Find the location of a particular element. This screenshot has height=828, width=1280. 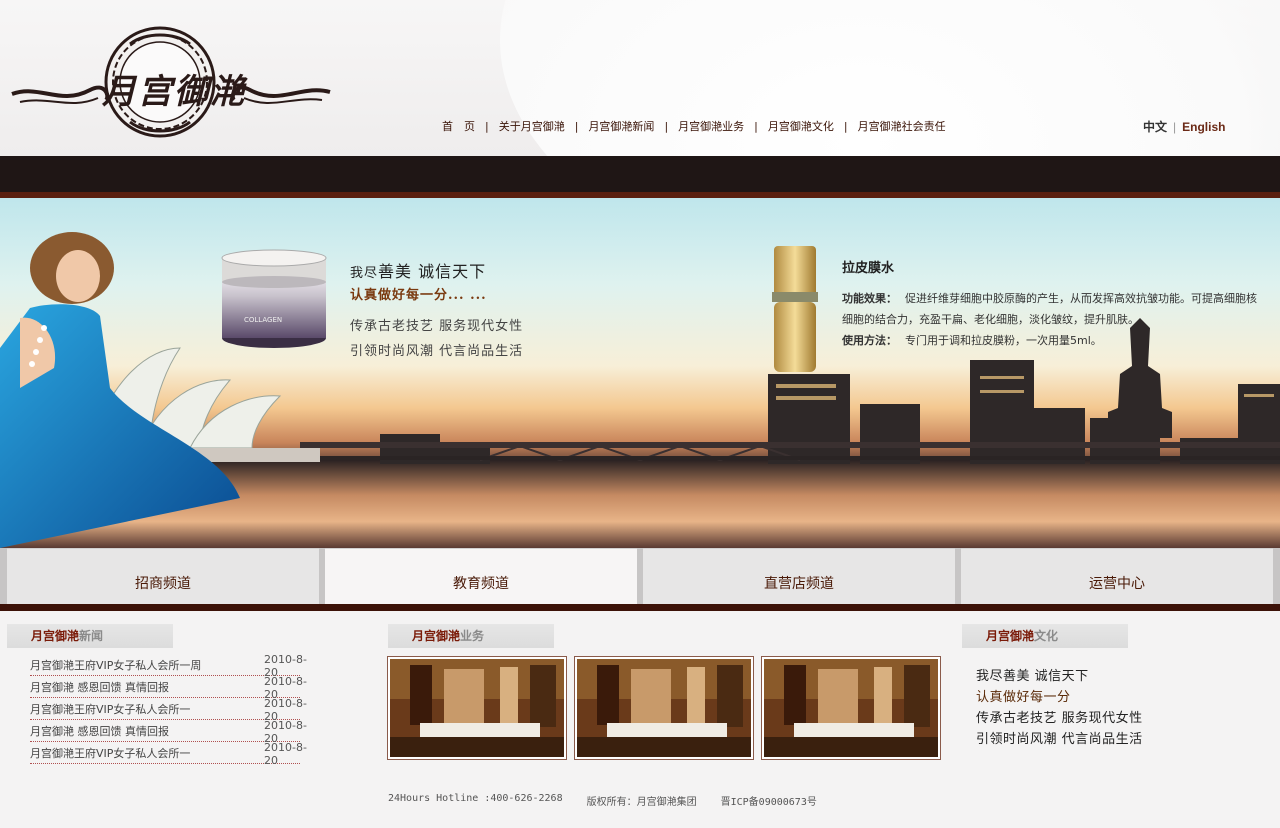

news-heading: 月宫御滟新闻 is located at coordinates (90, 636).